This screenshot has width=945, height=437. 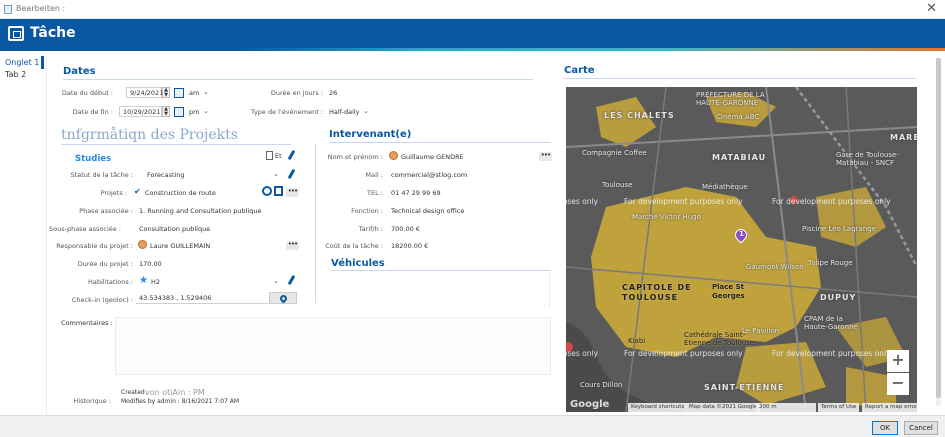 What do you see at coordinates (41, 8) in the screenshot?
I see `window-title: Bearbeiten :` at bounding box center [41, 8].